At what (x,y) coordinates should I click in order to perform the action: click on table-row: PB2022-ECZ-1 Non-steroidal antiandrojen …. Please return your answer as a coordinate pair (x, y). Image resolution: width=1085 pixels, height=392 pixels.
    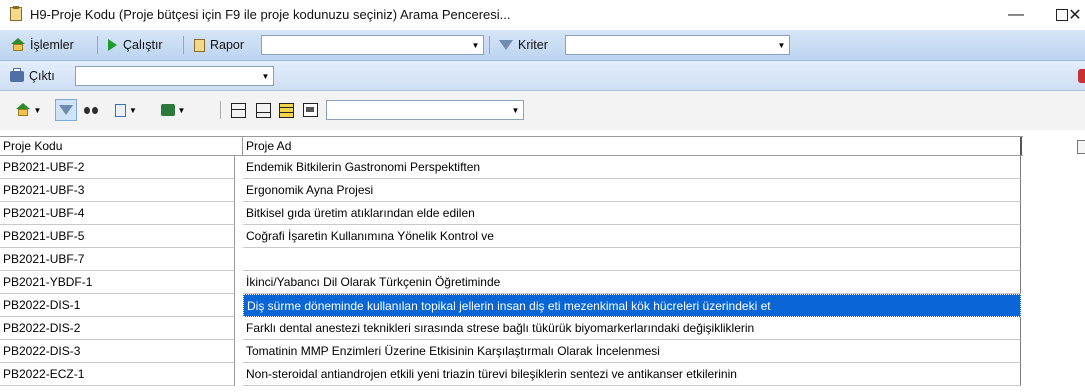
    Looking at the image, I should click on (511, 374).